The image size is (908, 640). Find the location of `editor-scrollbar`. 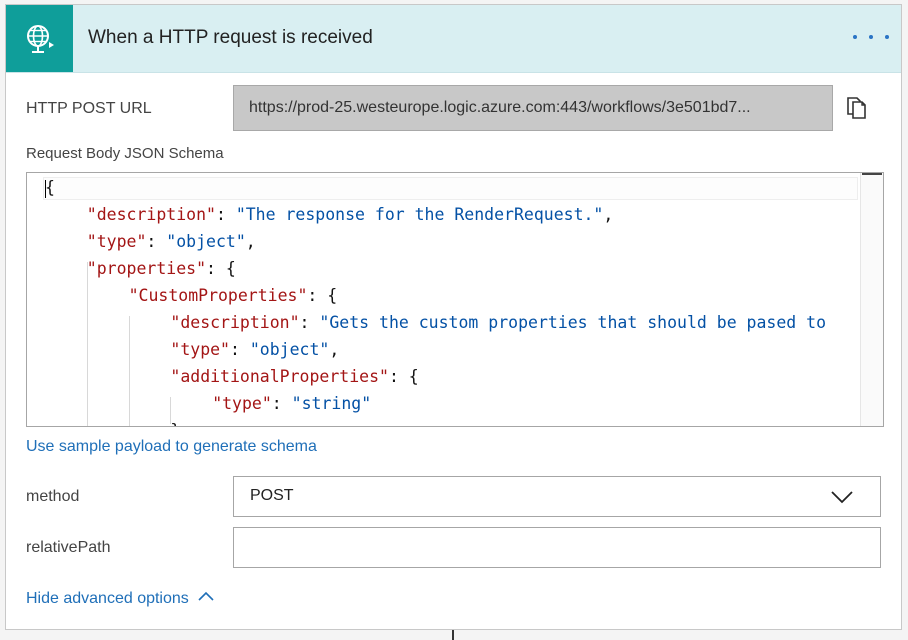

editor-scrollbar is located at coordinates (871, 299).